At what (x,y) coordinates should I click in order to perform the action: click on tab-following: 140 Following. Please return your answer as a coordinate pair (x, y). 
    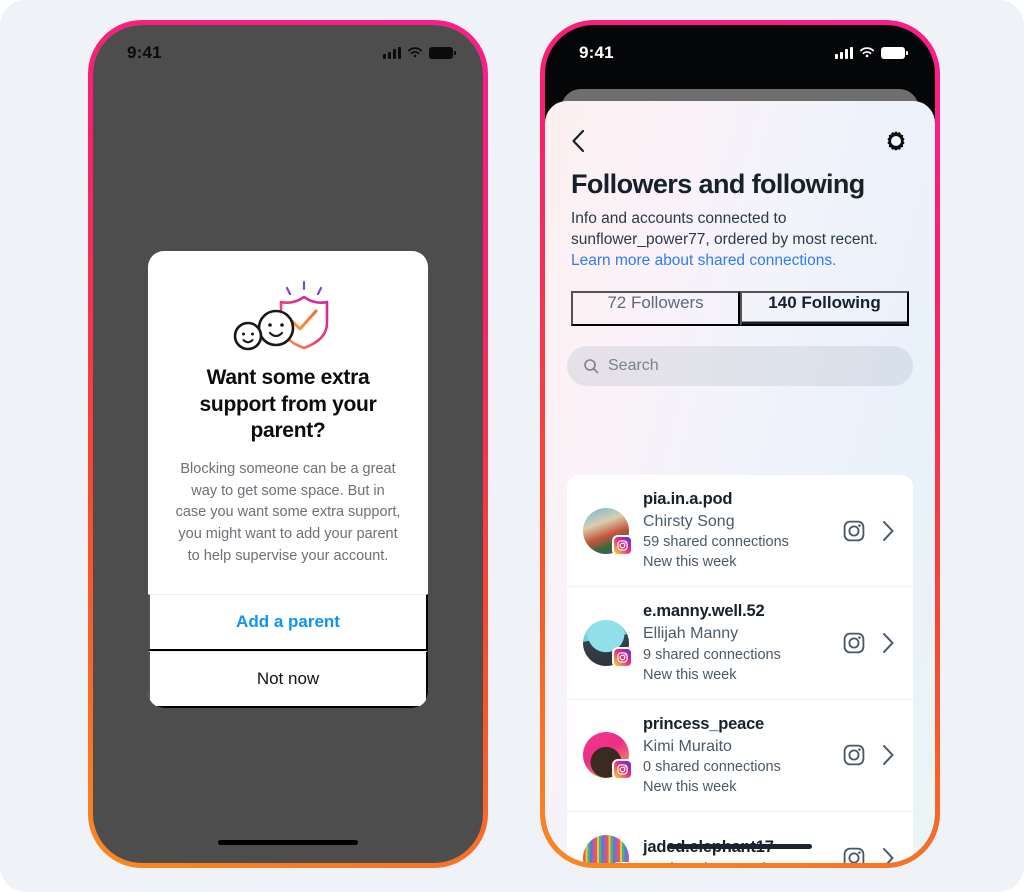
    Looking at the image, I should click on (824, 309).